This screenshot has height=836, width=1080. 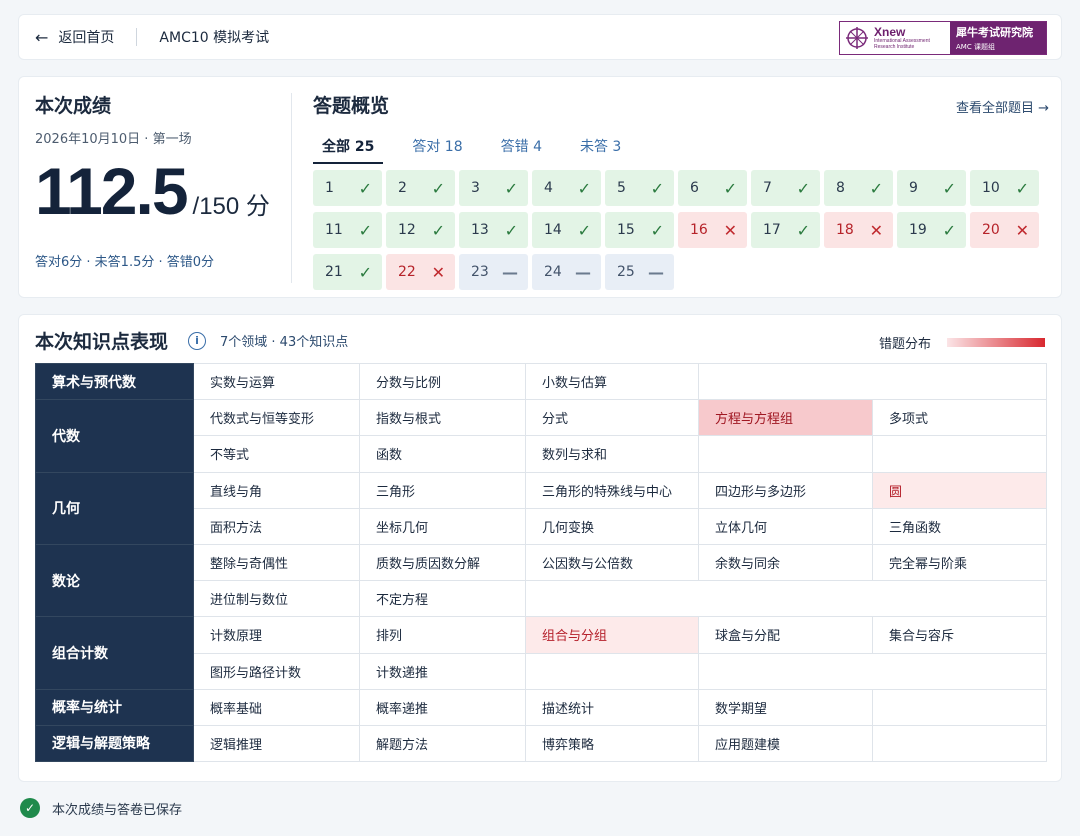 I want to click on knowledge-point: 不等式, so click(x=276, y=454).